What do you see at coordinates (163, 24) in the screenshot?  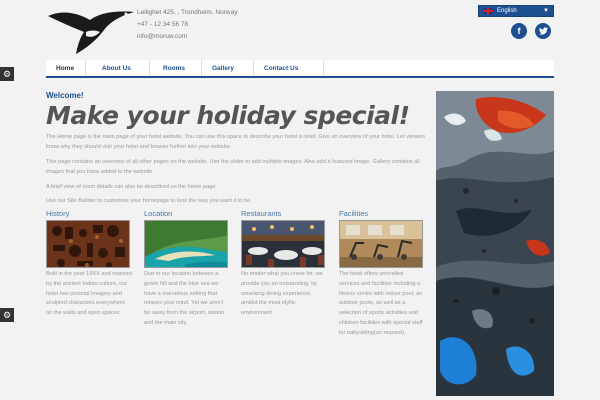 I see `phone-text: +47 - 12 34 56 78` at bounding box center [163, 24].